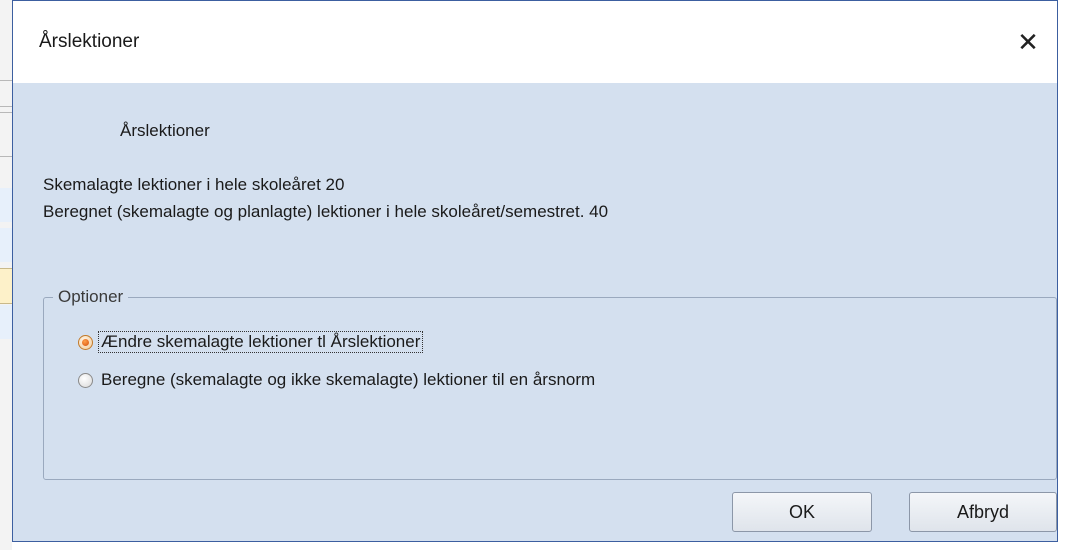 This screenshot has width=1066, height=550. Describe the element at coordinates (165, 130) in the screenshot. I see `dialog-heading: Årslektioner` at that location.